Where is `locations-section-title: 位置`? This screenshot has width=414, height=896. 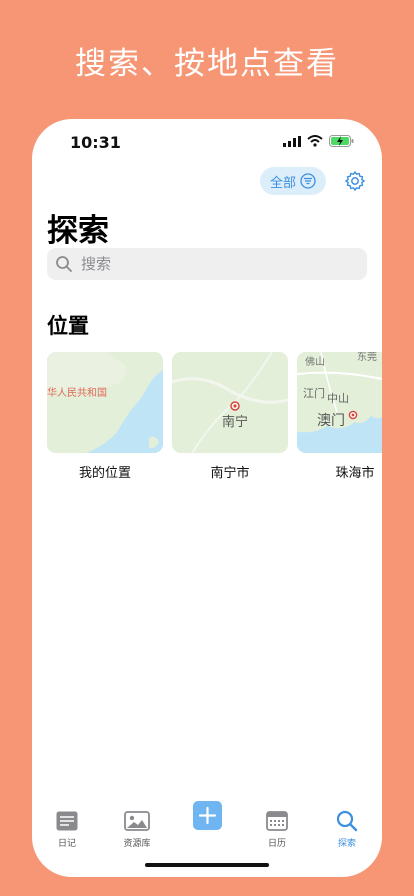
locations-section-title: 位置 is located at coordinates (68, 326).